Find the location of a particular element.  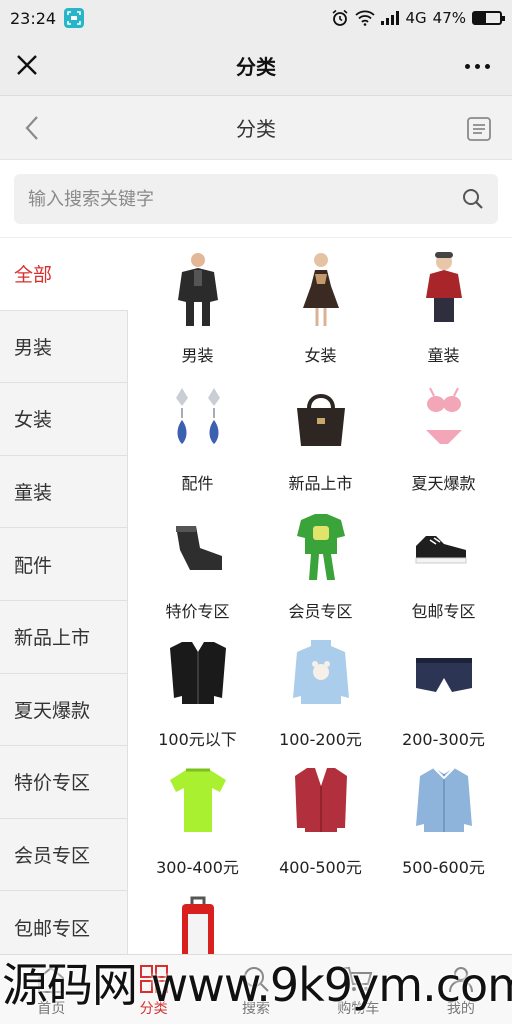

status-time: 23:24 is located at coordinates (33, 18).